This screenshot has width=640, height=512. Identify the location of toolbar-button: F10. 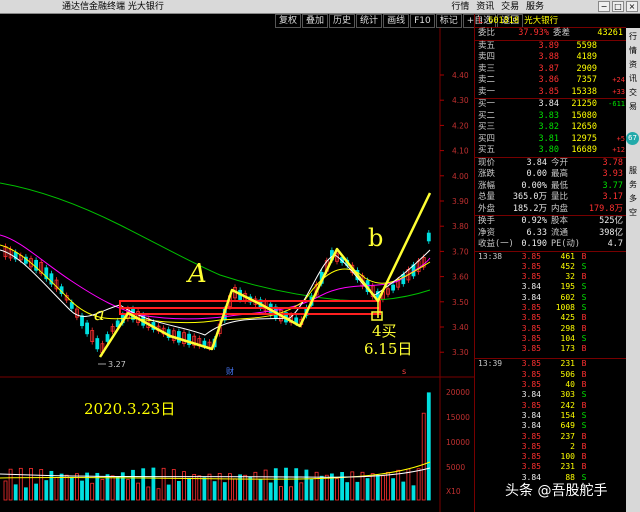
(422, 21).